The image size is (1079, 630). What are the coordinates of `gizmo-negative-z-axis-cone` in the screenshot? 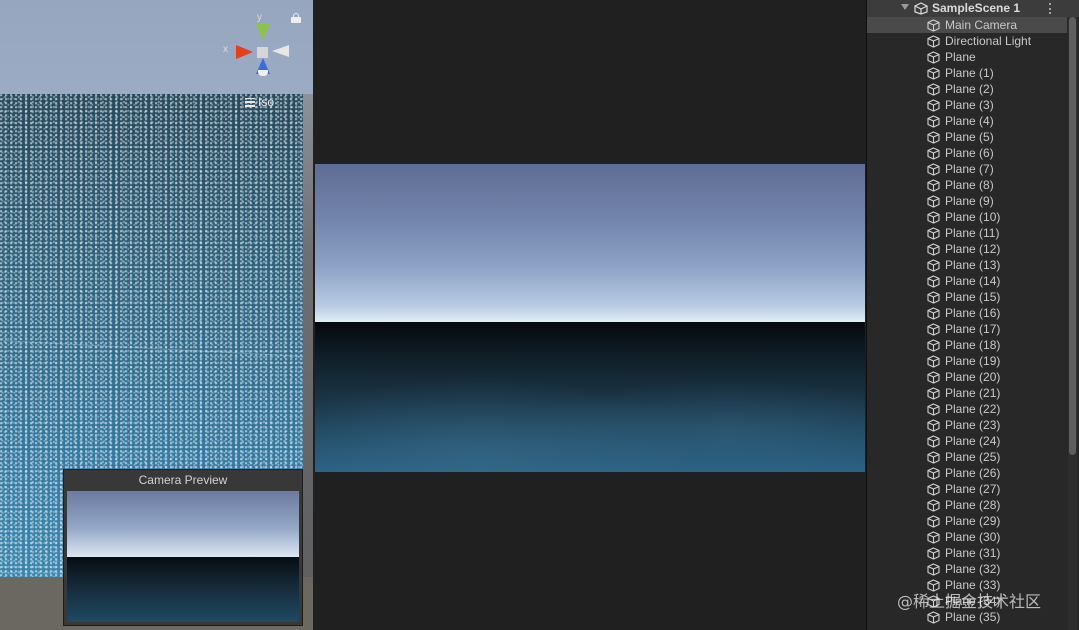 It's located at (263, 73).